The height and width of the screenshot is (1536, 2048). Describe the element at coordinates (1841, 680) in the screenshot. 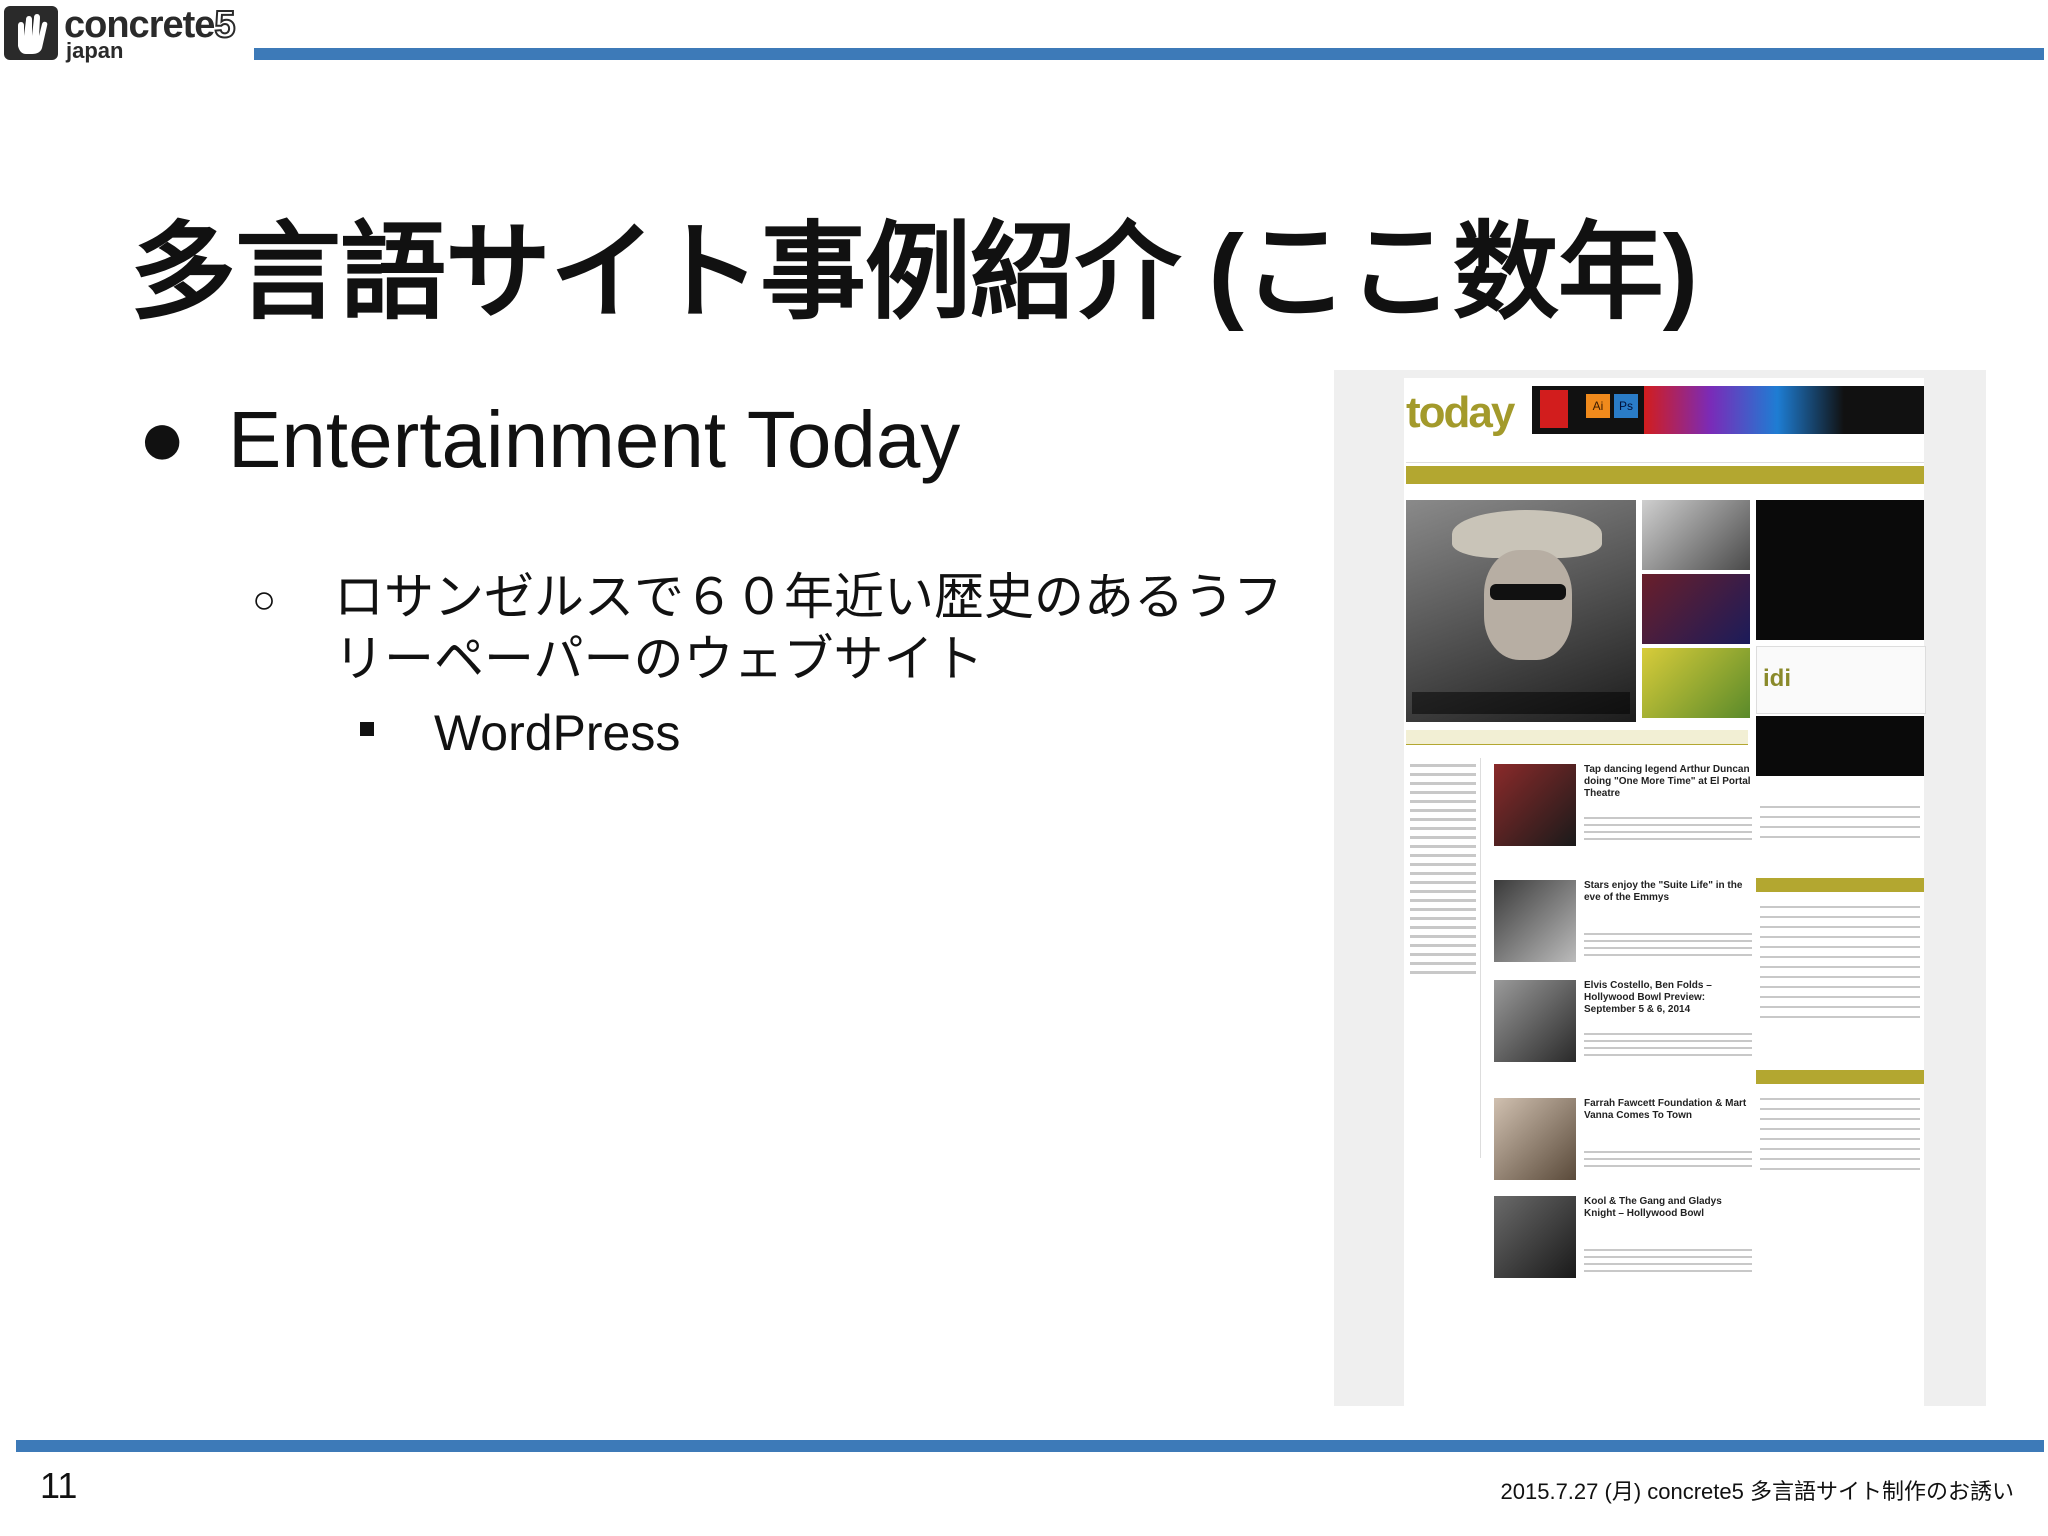

I see `sidebar-widget: idi` at that location.